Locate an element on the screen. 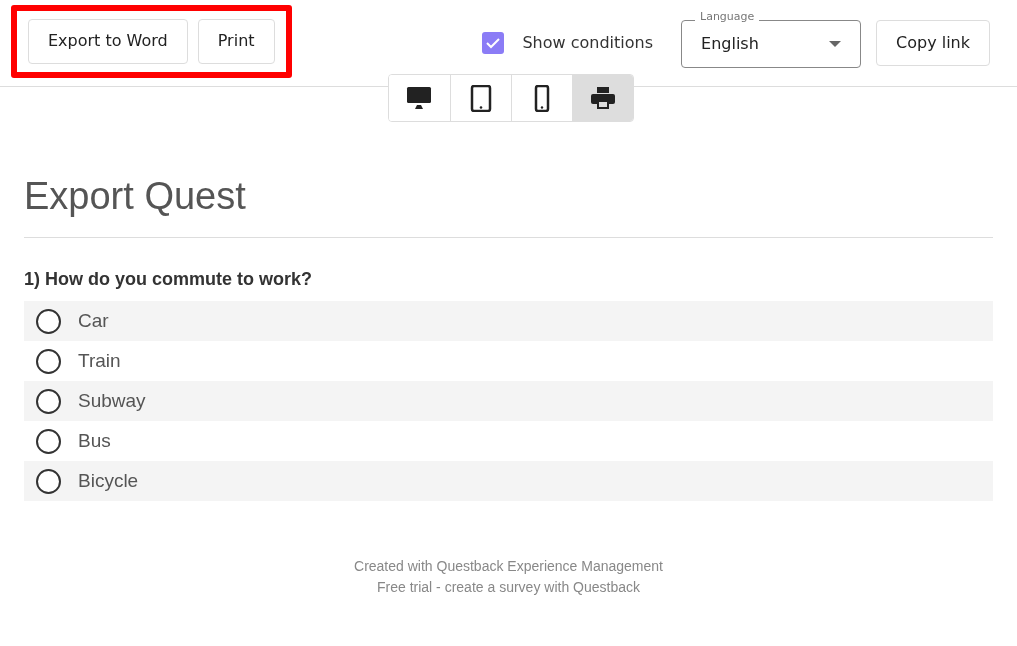 The width and height of the screenshot is (1017, 646). footer-text: Free trial - create a survey with Questback is located at coordinates (508, 588).